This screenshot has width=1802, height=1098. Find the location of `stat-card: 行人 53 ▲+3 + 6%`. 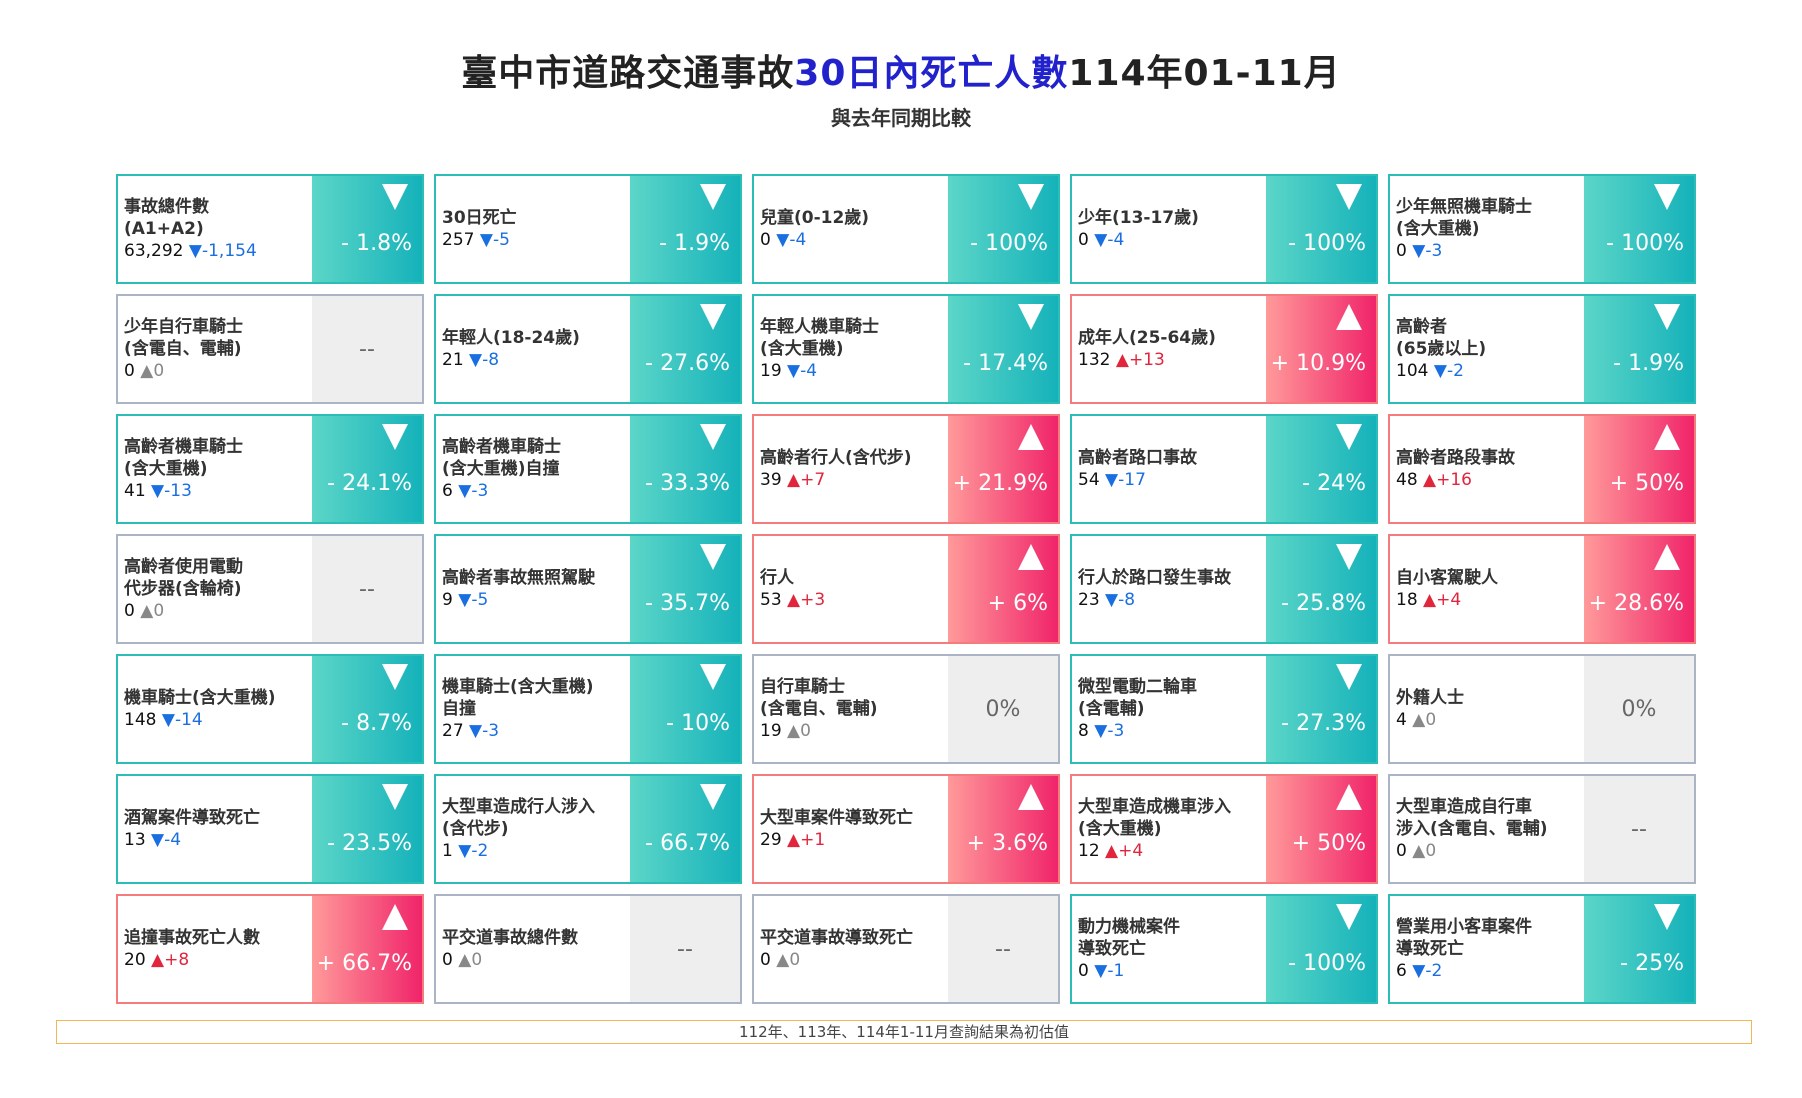

stat-card: 行人 53 ▲+3 + 6% is located at coordinates (906, 589).